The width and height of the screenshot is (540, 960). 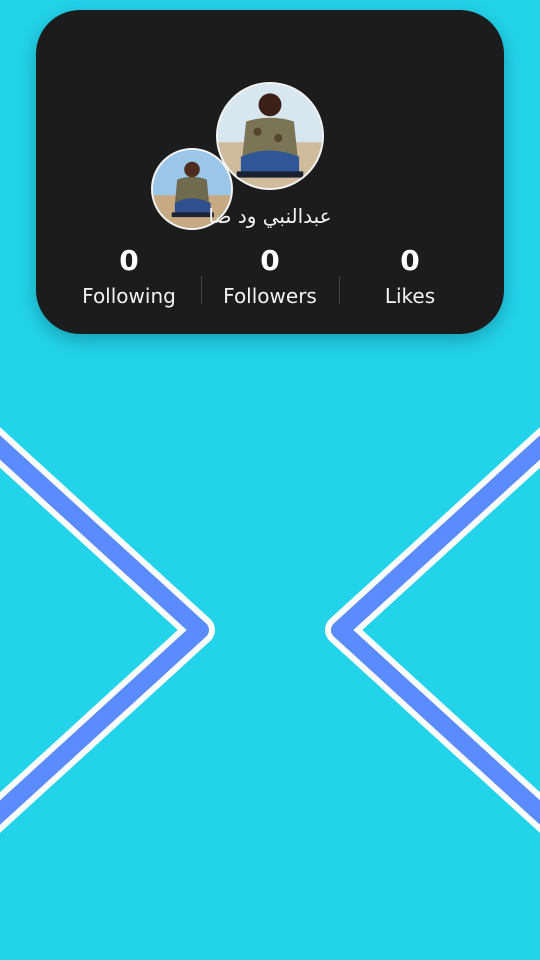 I want to click on stat-likes: 0 Likes, so click(x=410, y=281).